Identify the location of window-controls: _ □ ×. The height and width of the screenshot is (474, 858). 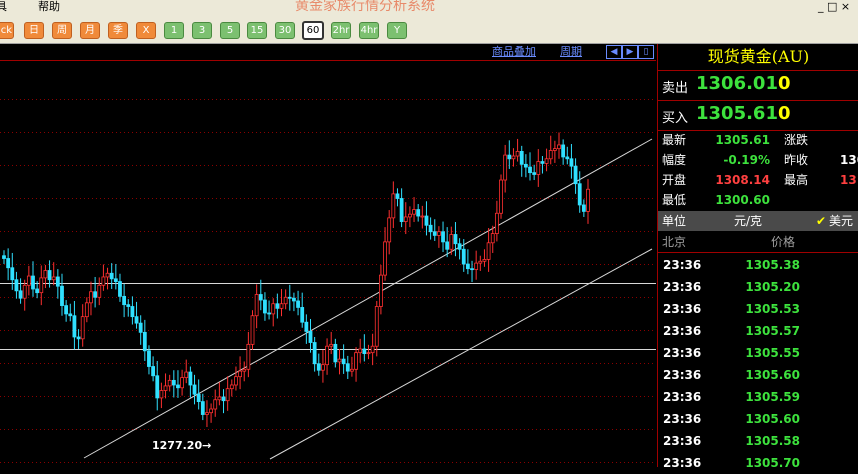
(834, 7).